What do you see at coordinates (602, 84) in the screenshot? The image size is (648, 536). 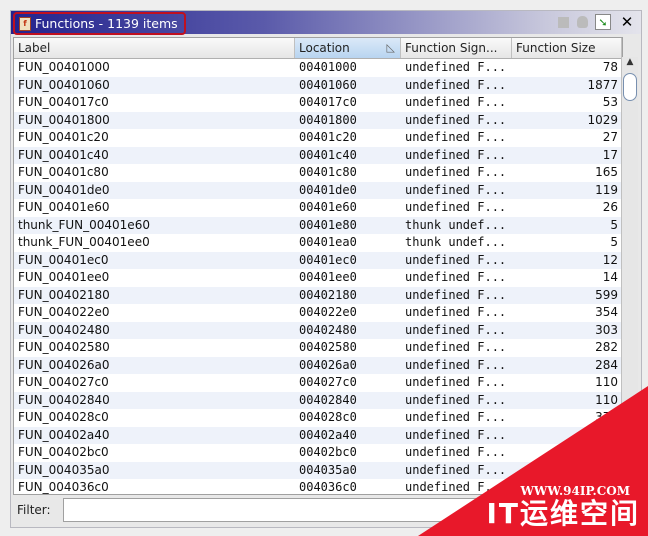 I see `cell-size: 1877` at bounding box center [602, 84].